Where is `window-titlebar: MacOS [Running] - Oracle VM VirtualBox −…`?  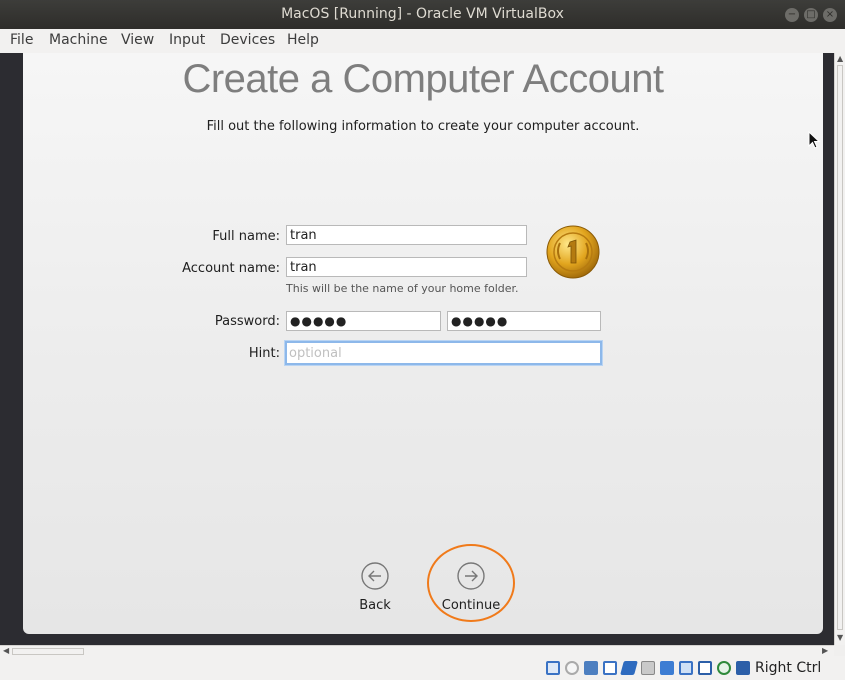 window-titlebar: MacOS [Running] - Oracle VM VirtualBox −… is located at coordinates (422, 14).